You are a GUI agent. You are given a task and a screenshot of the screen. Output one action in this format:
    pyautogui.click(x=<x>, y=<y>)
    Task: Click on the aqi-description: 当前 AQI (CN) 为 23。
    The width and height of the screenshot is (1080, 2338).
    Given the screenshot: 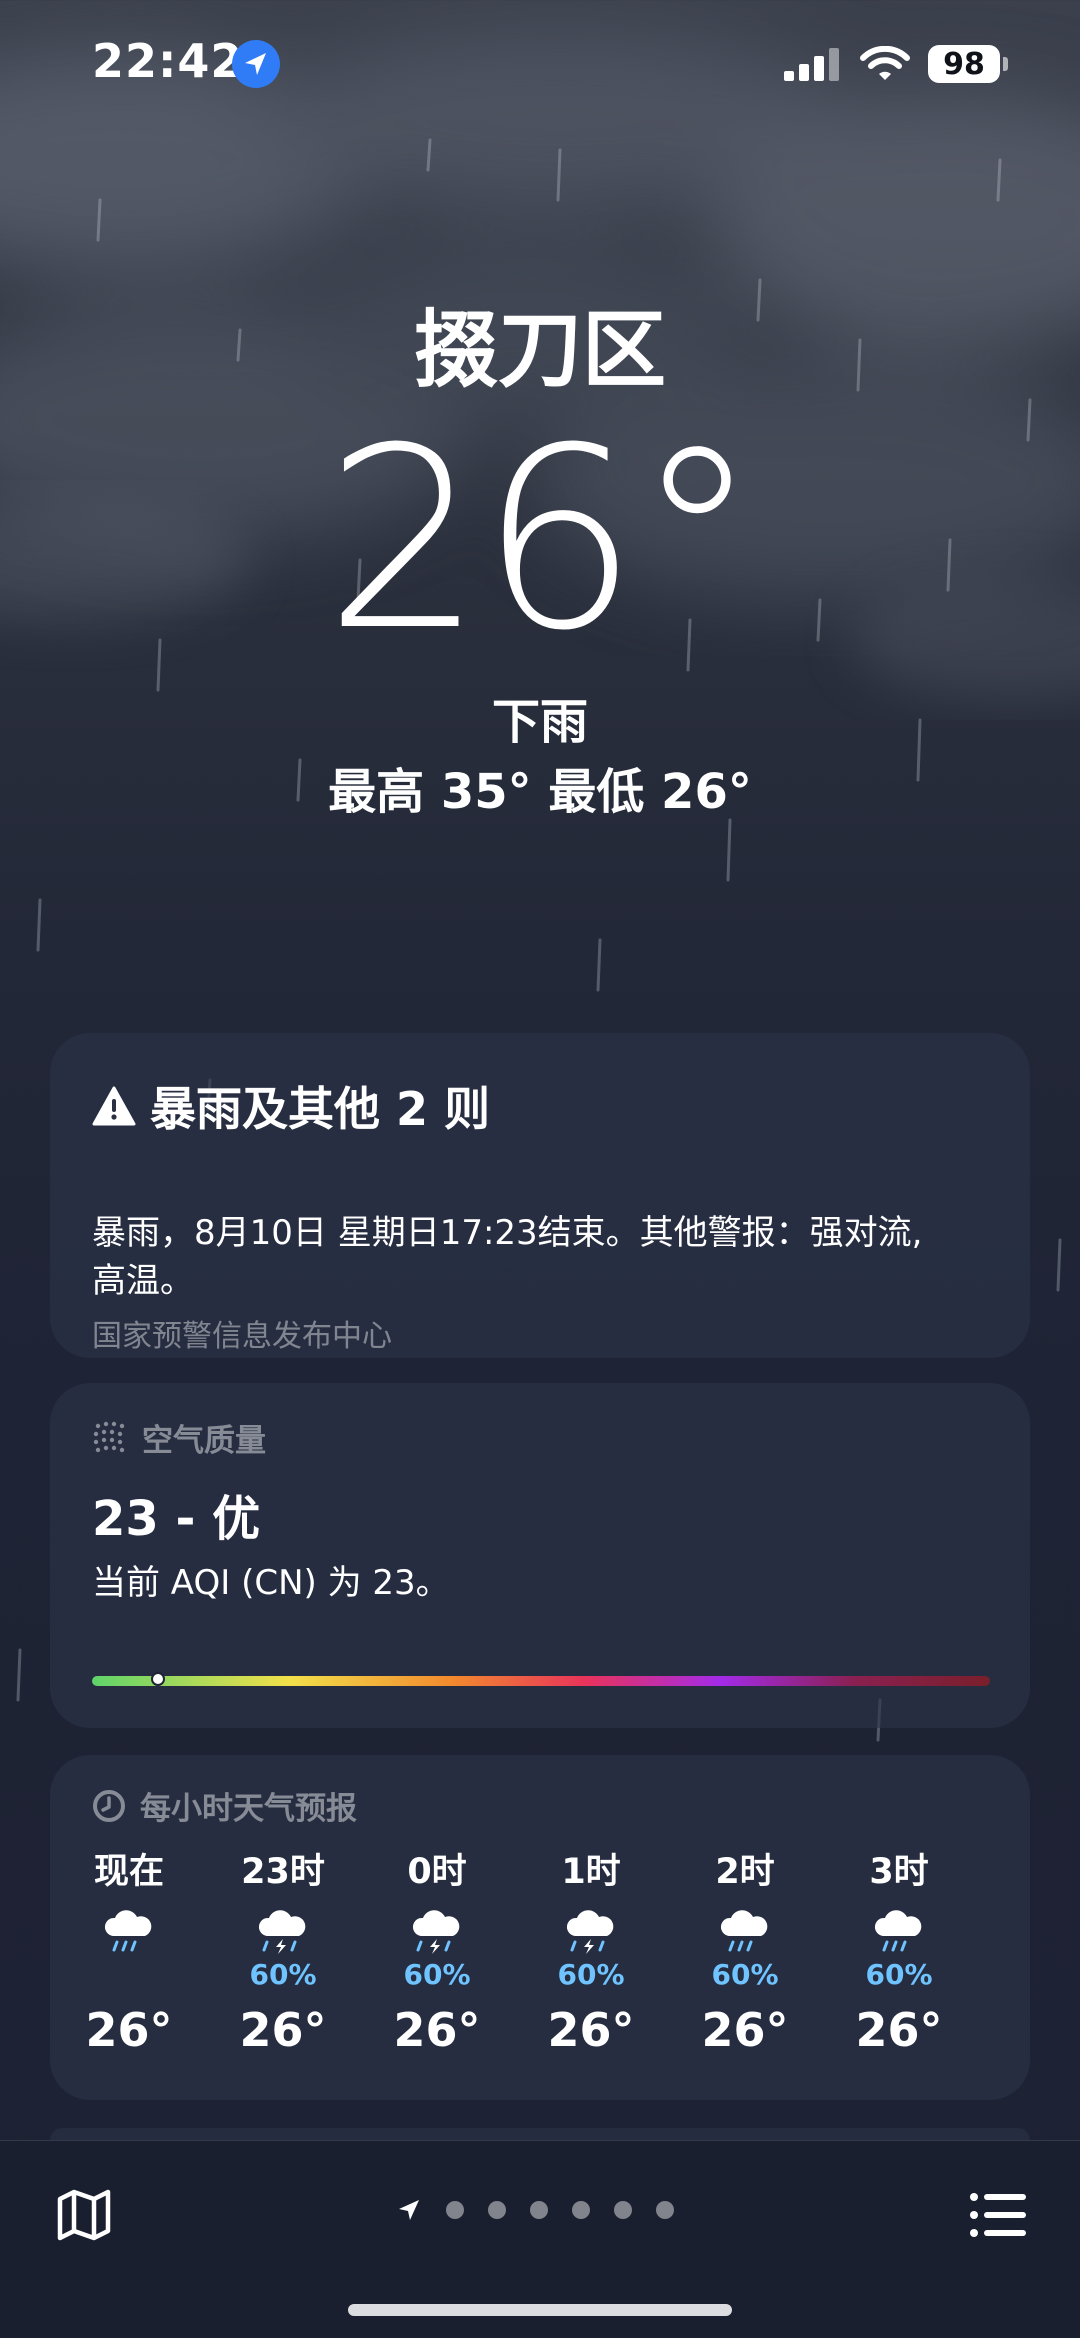 What is the action you would take?
    pyautogui.click(x=271, y=1583)
    